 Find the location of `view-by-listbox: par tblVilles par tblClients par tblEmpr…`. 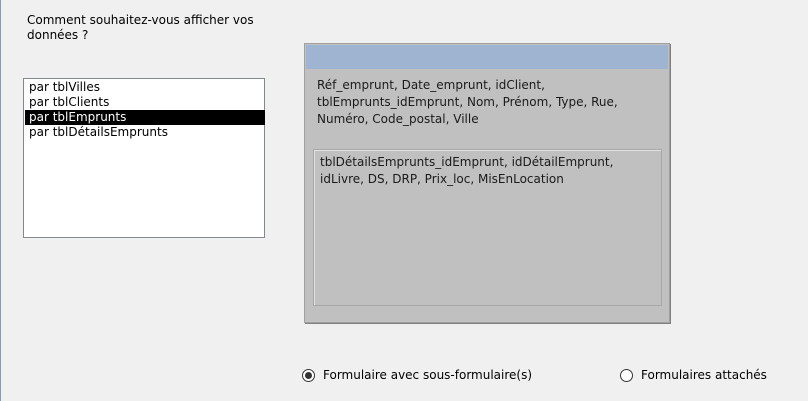

view-by-listbox: par tblVilles par tblClients par tblEmpr… is located at coordinates (144, 158).